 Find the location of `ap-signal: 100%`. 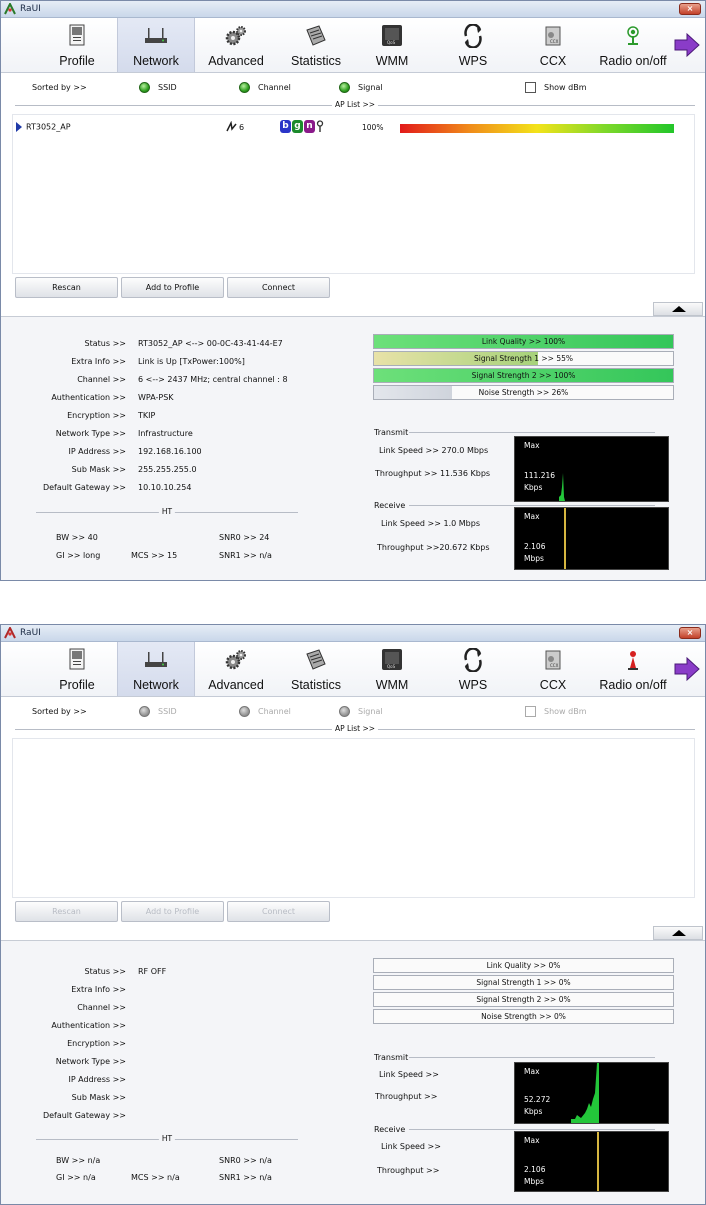

ap-signal: 100% is located at coordinates (373, 127).